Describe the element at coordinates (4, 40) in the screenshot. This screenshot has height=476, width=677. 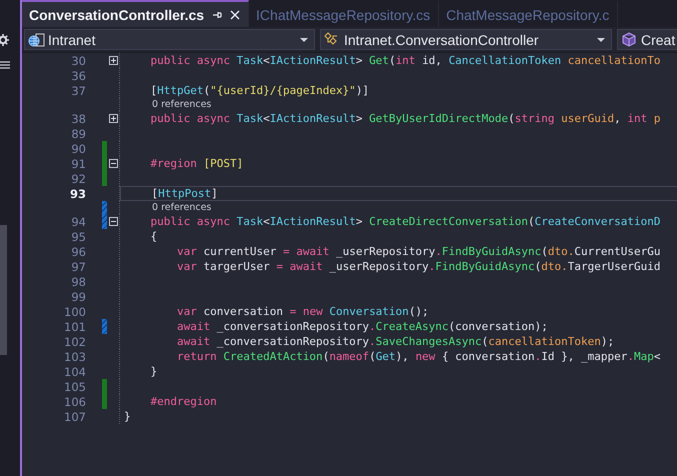
I see `gear-icon` at that location.